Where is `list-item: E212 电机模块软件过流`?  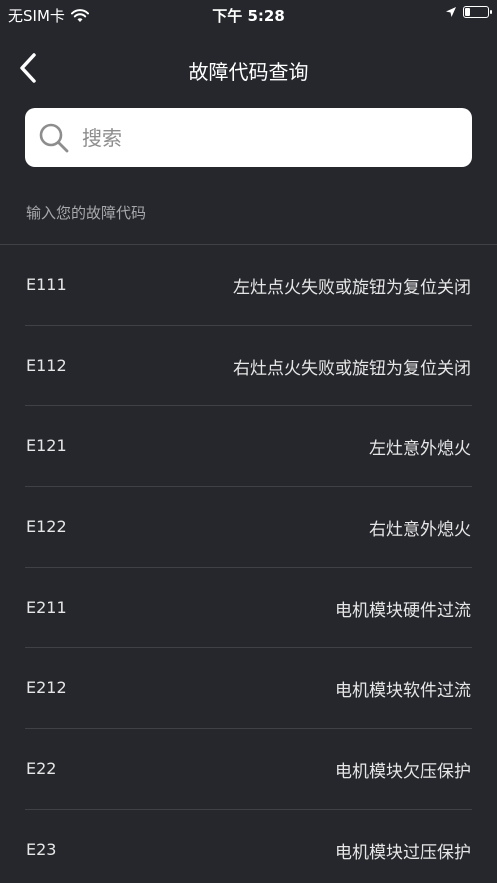
list-item: E212 电机模块软件过流 is located at coordinates (248, 689).